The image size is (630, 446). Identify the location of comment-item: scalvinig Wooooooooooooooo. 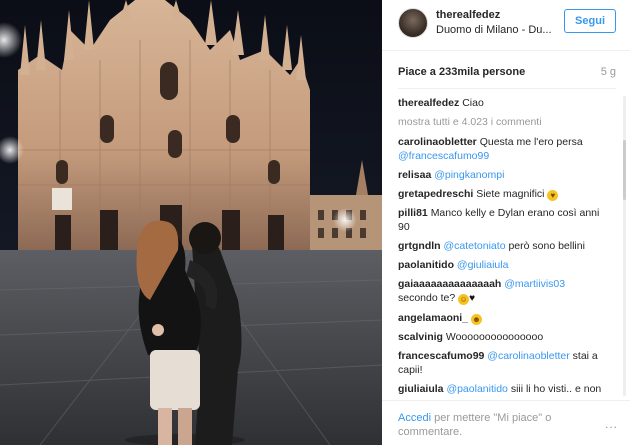
(501, 337).